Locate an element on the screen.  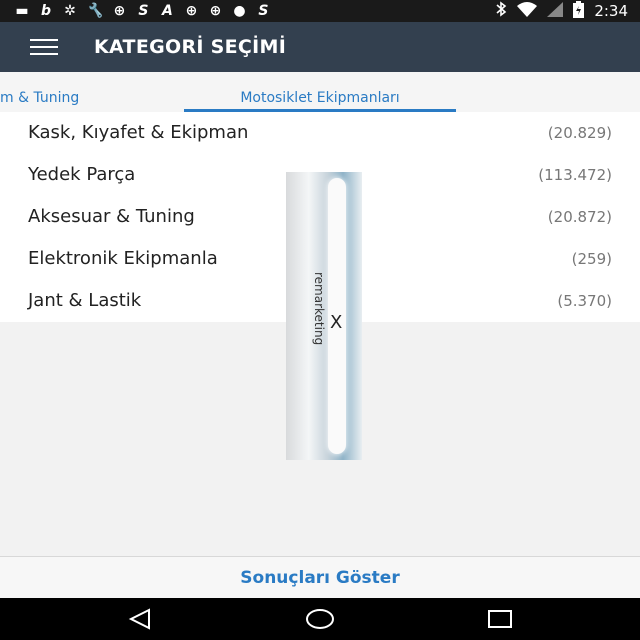
system-icons: 2:34 is located at coordinates (561, 11).